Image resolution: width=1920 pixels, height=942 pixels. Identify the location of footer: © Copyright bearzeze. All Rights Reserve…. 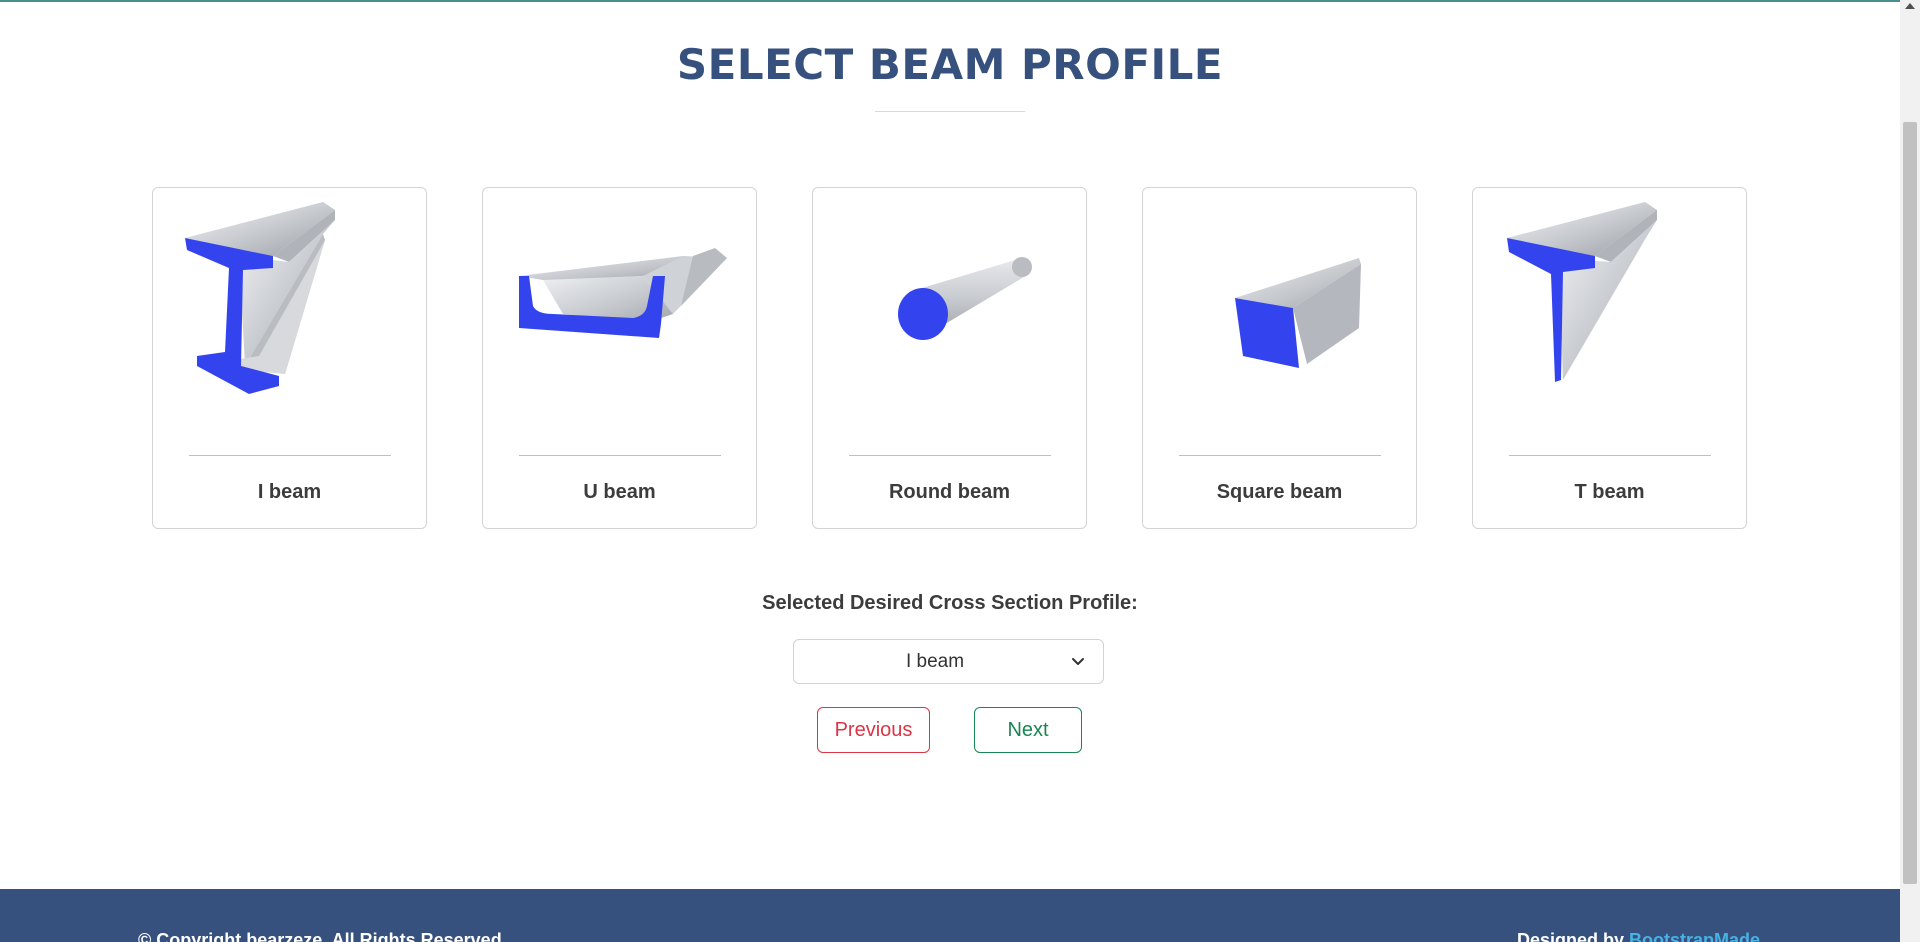
(950, 915).